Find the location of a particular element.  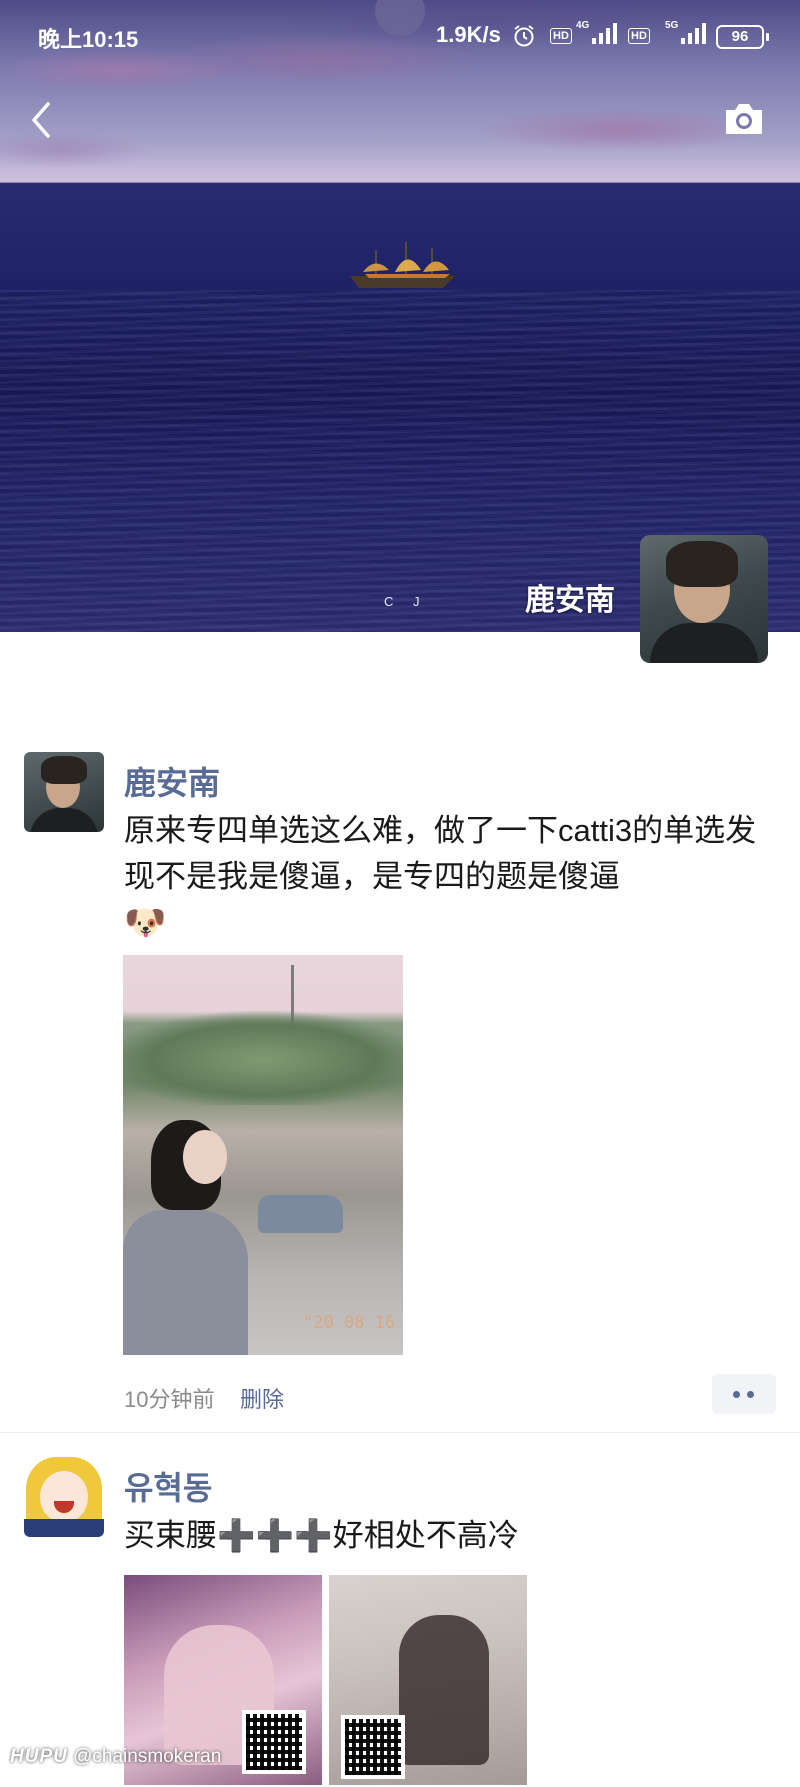

camera-icon is located at coordinates (744, 119).